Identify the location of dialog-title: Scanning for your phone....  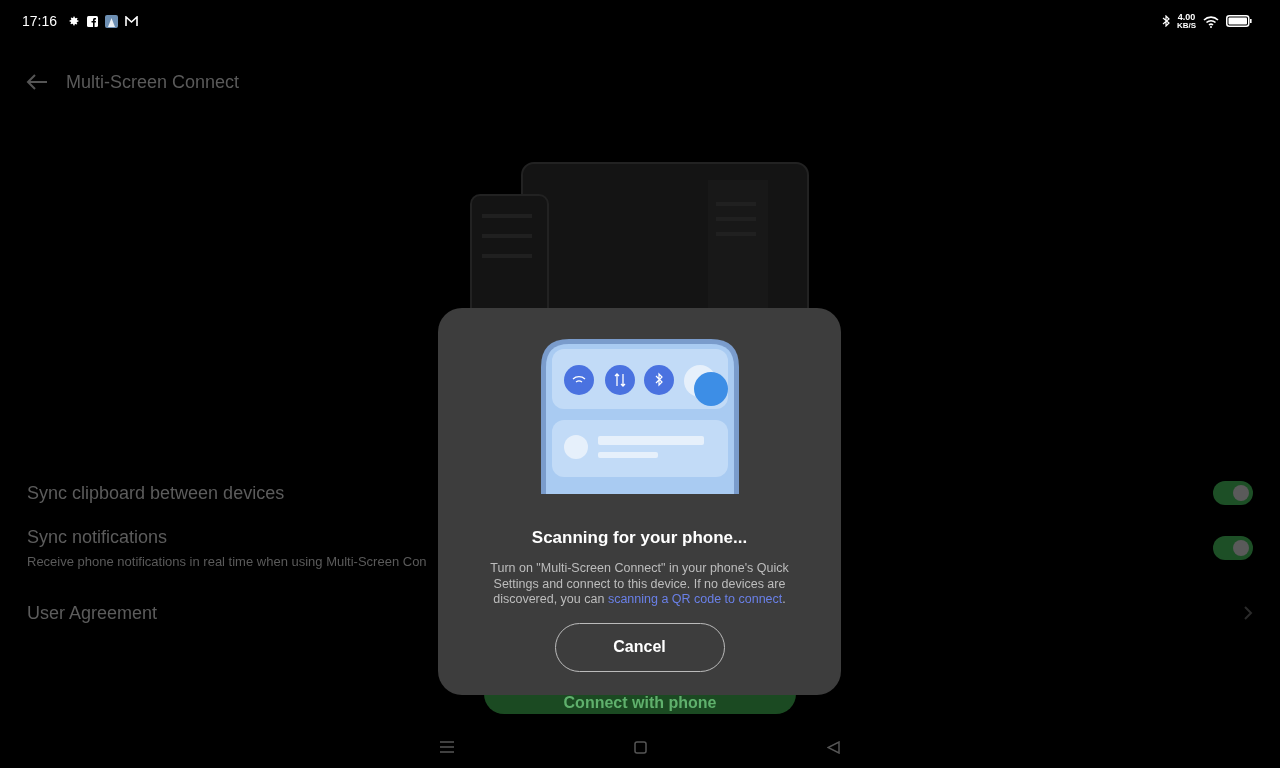
(639, 538).